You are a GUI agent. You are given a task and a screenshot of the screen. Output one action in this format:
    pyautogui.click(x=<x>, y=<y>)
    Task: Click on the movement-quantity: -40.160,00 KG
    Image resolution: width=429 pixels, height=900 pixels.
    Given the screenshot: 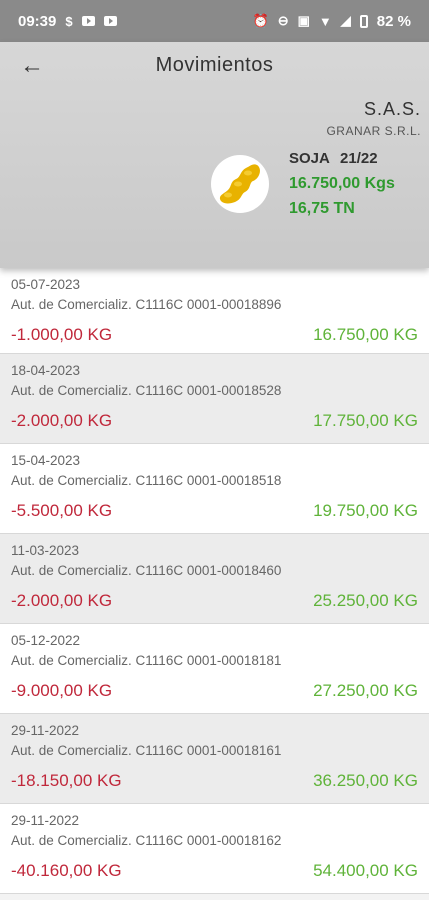 What is the action you would take?
    pyautogui.click(x=66, y=870)
    